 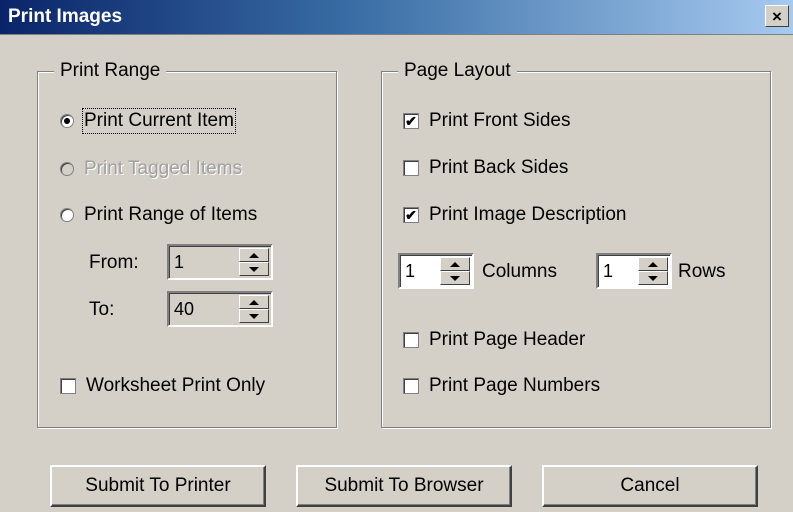 I want to click on from-spinner: 1, so click(x=220, y=262).